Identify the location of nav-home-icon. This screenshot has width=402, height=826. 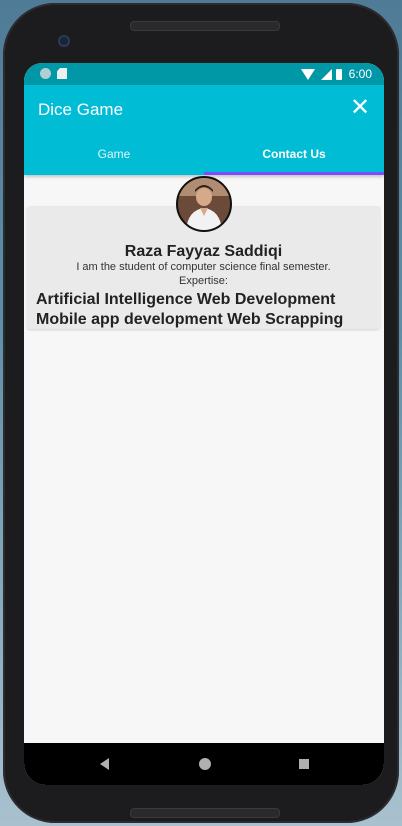
(205, 764).